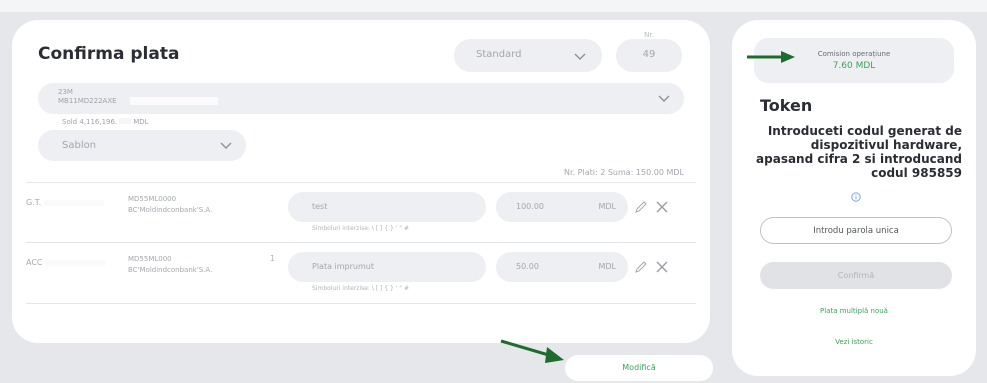 The width and height of the screenshot is (987, 383). Describe the element at coordinates (152, 199) in the screenshot. I see `beneficiary-iban: MD55ML0000` at that location.